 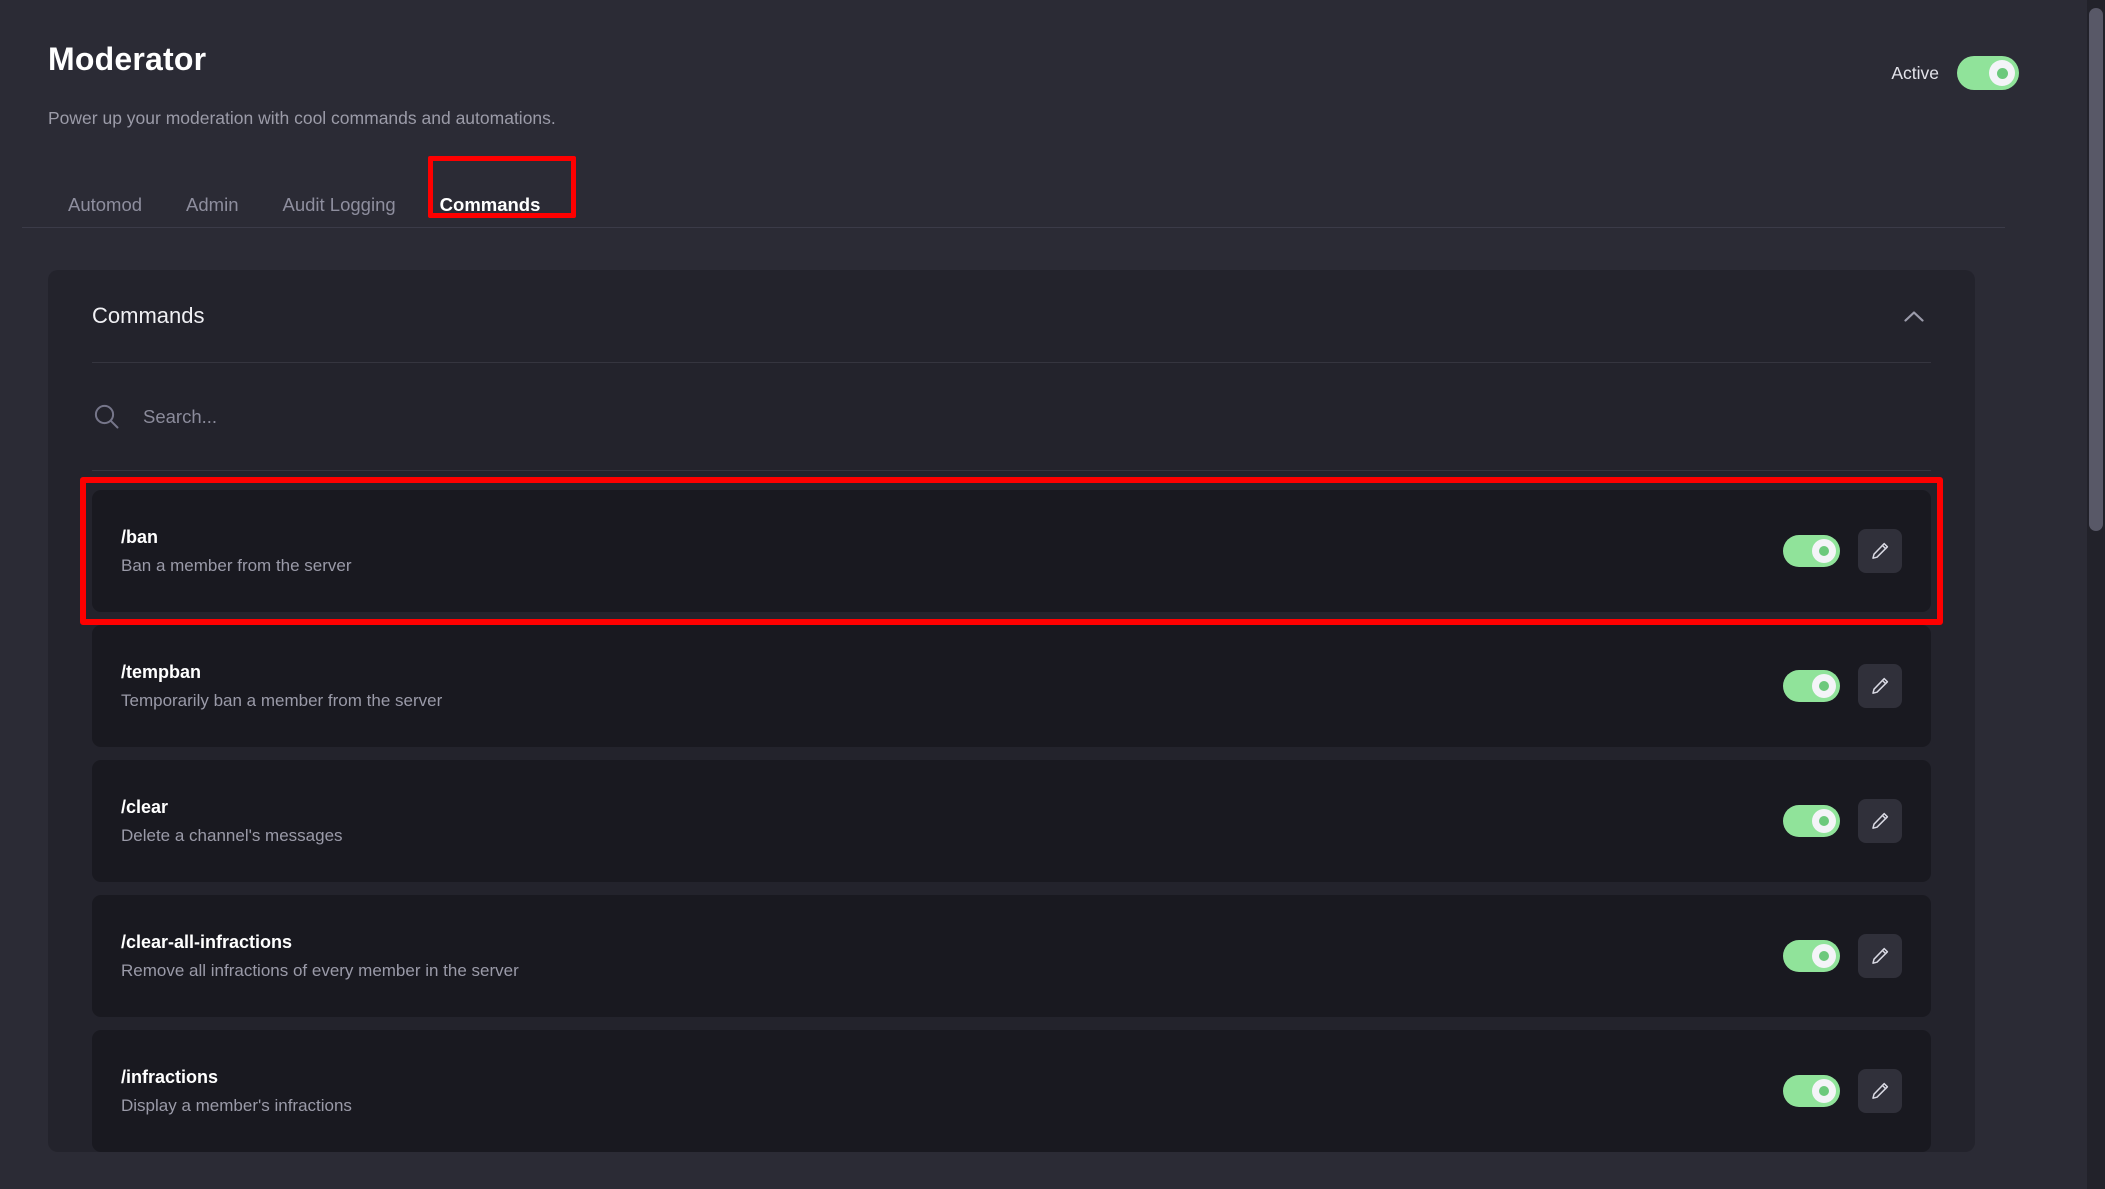 I want to click on command-name: /clear-all-infractions, so click(x=207, y=942).